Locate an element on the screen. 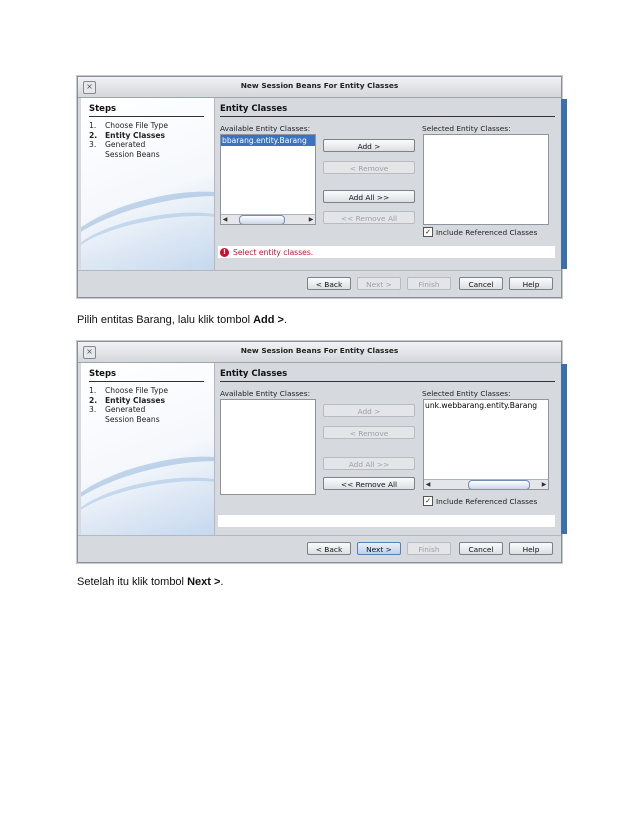 The width and height of the screenshot is (638, 826). available-list is located at coordinates (268, 447).